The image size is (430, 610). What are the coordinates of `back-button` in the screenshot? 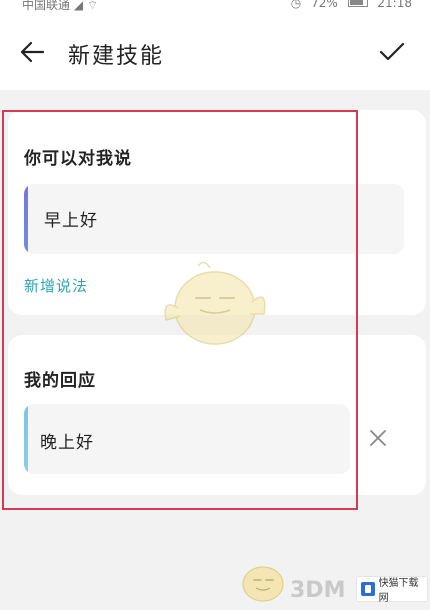 It's located at (32, 52).